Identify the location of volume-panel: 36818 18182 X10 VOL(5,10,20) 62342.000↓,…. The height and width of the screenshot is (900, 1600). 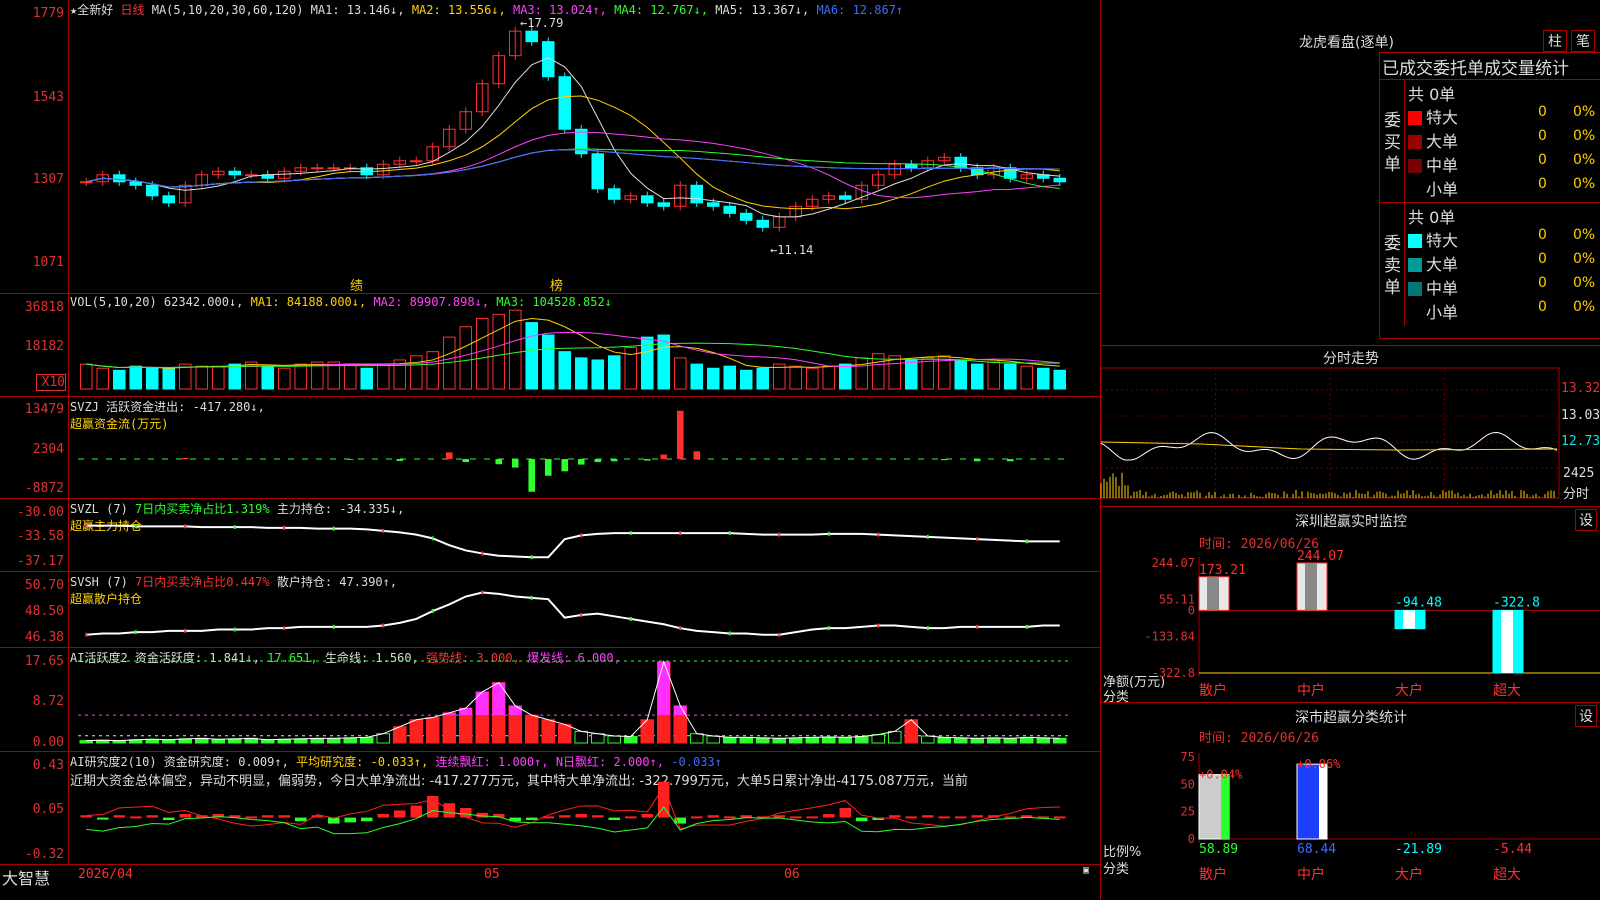
(550, 345).